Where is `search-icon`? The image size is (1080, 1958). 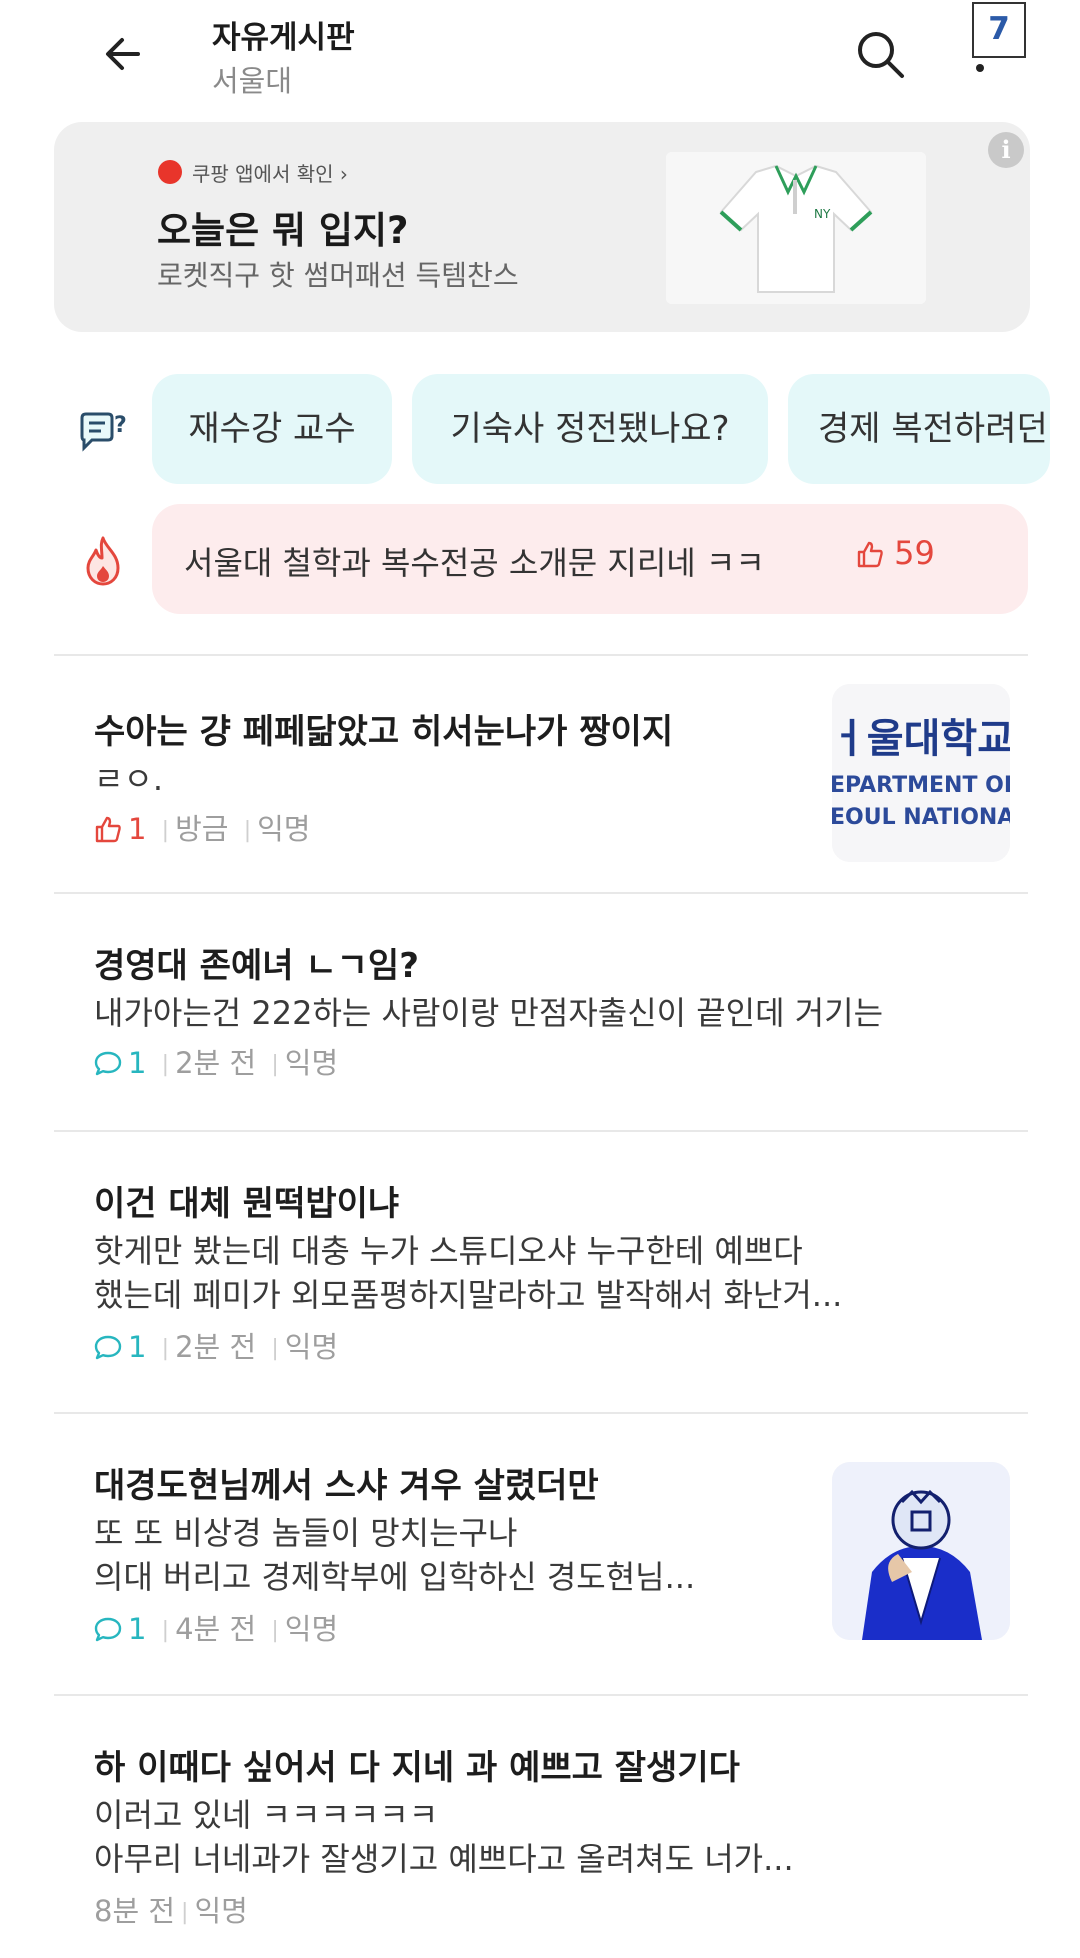 search-icon is located at coordinates (880, 54).